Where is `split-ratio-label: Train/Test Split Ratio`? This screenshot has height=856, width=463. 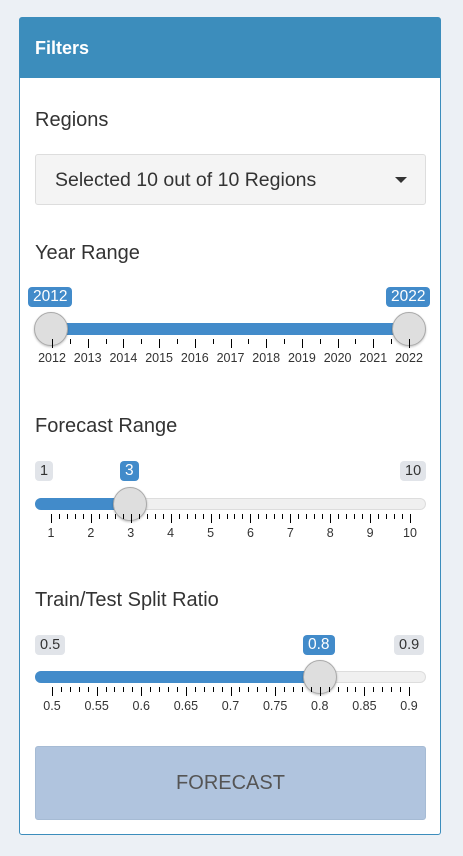 split-ratio-label: Train/Test Split Ratio is located at coordinates (127, 600).